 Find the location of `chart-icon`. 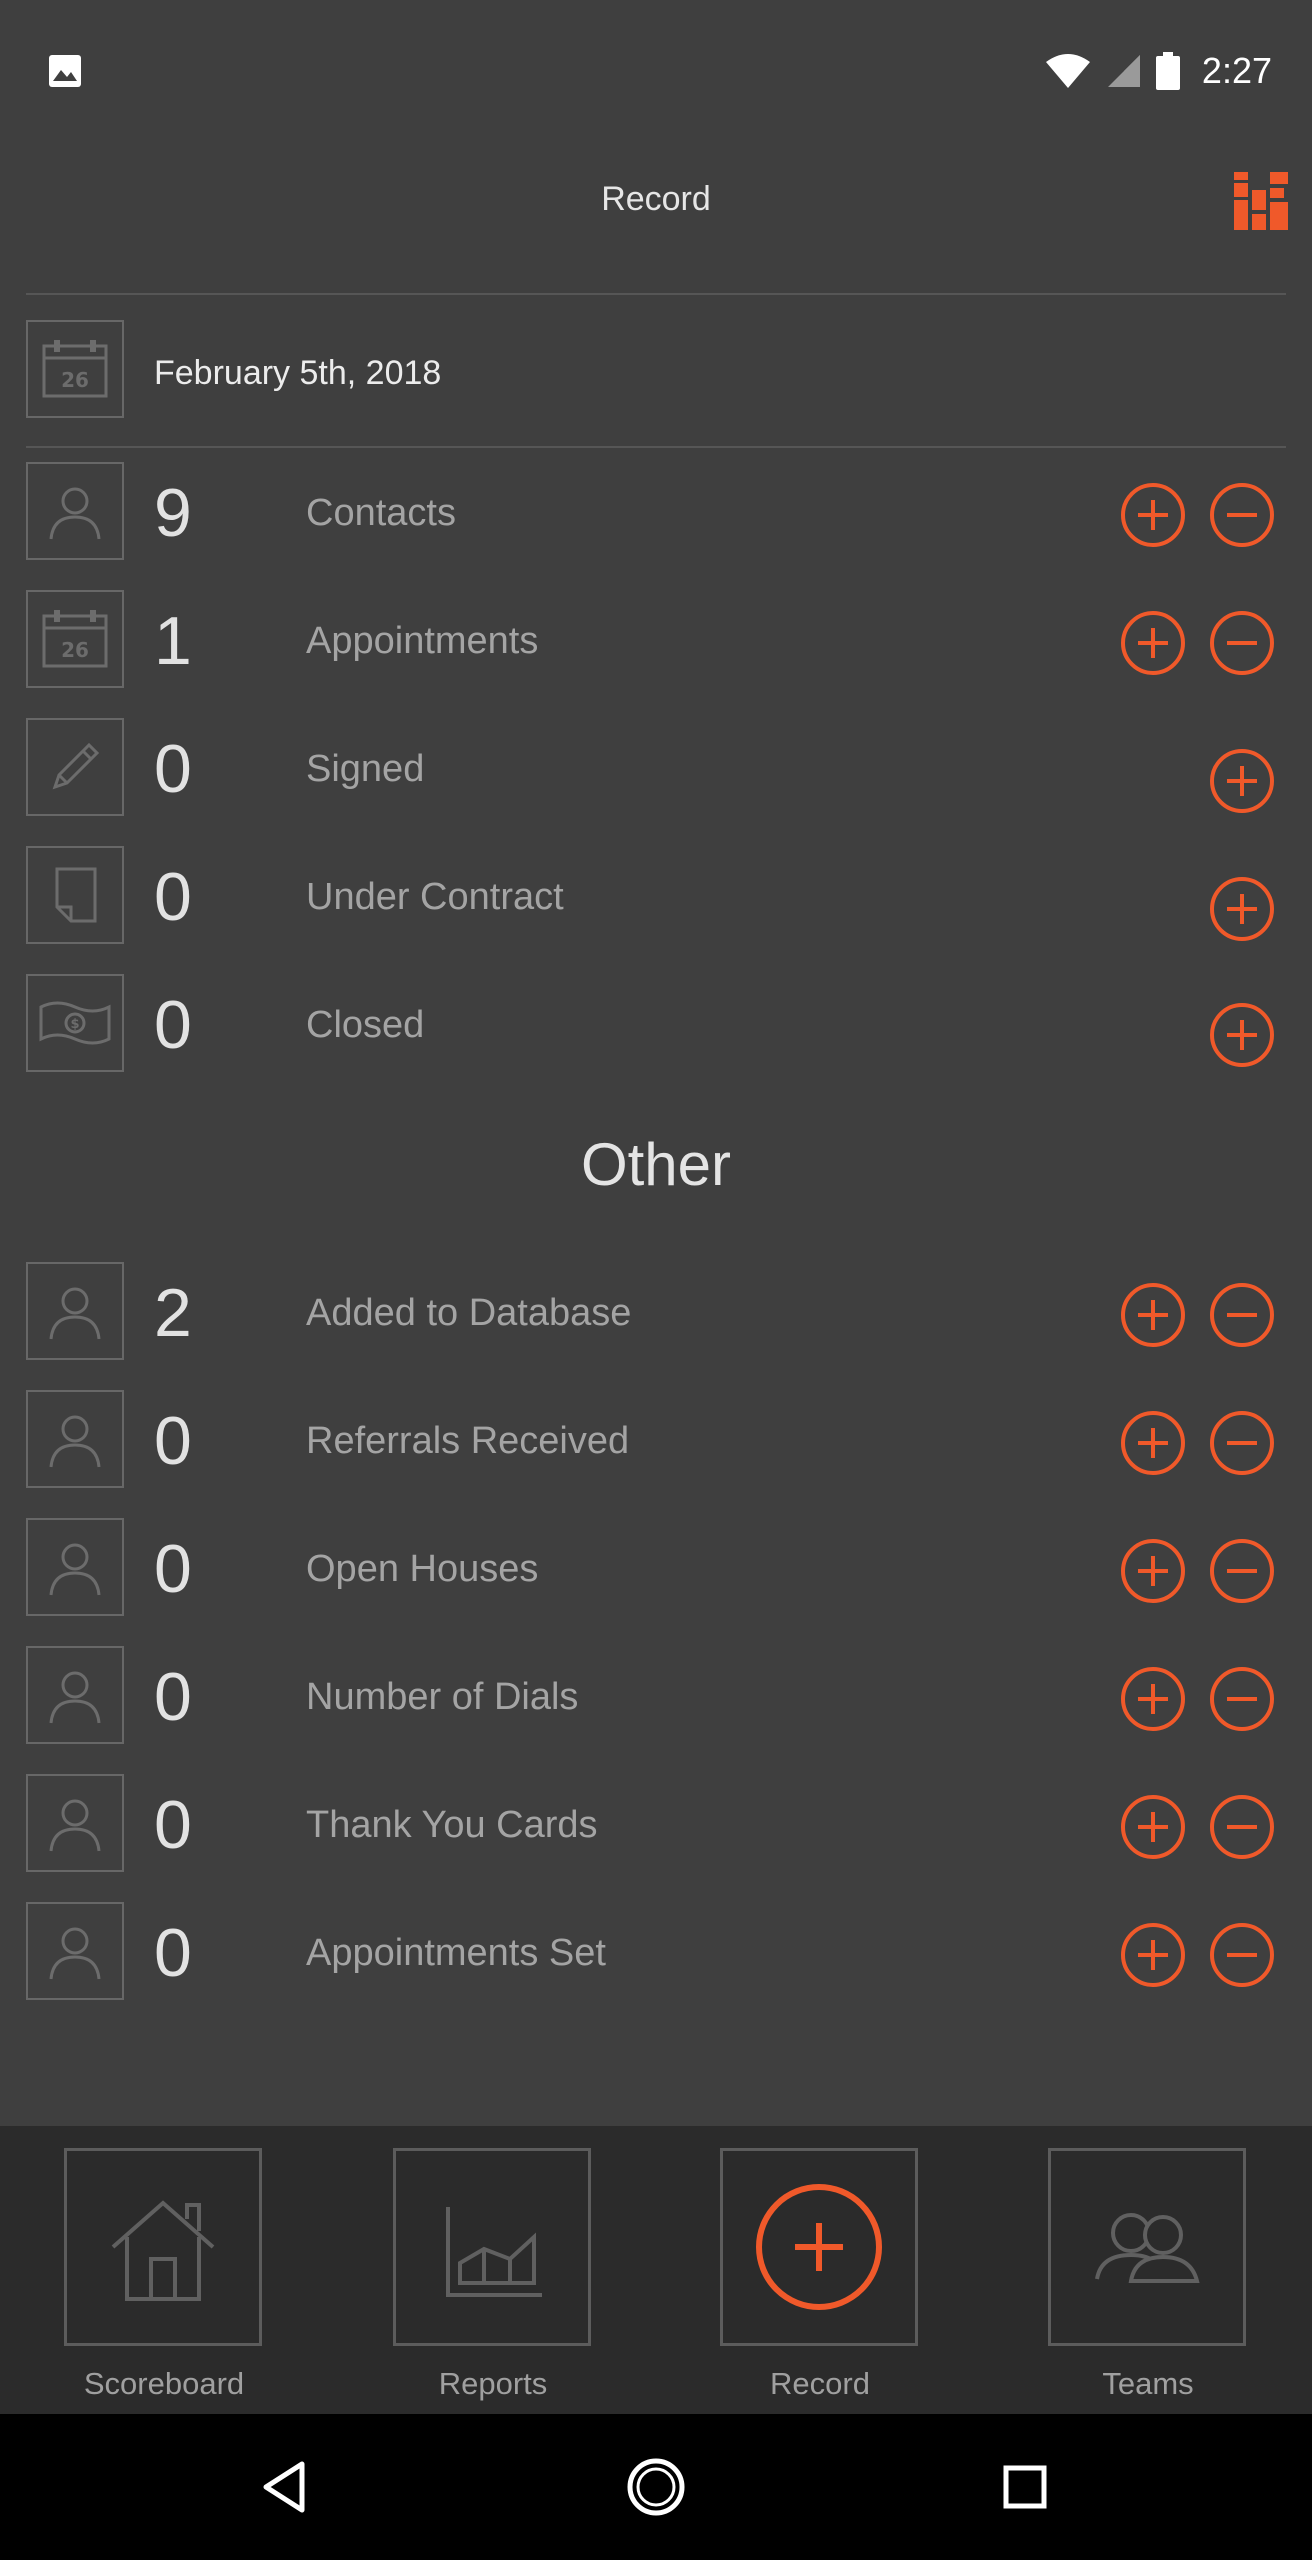

chart-icon is located at coordinates (494, 2252).